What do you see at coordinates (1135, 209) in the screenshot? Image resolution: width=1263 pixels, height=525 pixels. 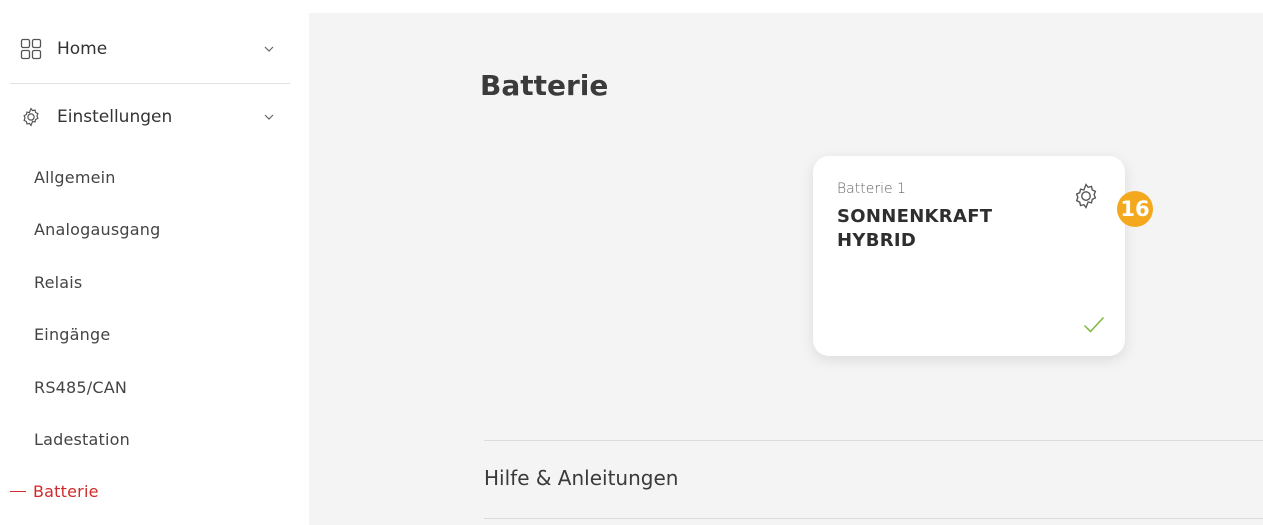 I see `callout-badge: 16` at bounding box center [1135, 209].